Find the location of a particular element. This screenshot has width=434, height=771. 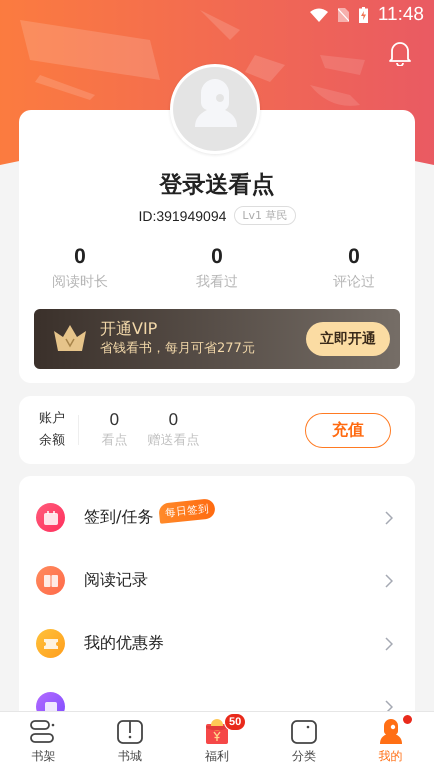

menu-item: 我的优惠券 is located at coordinates (217, 643).